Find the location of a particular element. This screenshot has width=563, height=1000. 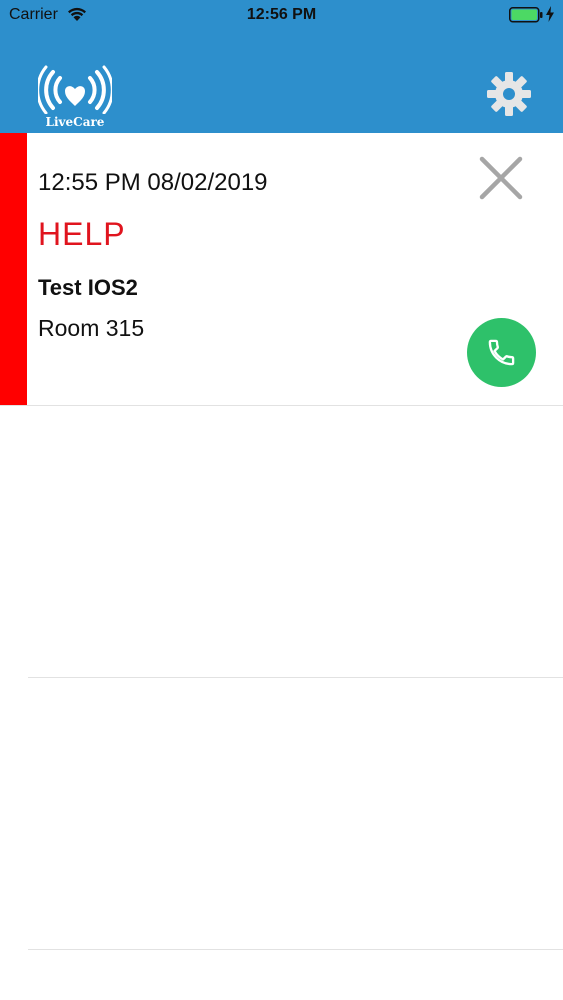

alert-severity-strip is located at coordinates (13, 269).